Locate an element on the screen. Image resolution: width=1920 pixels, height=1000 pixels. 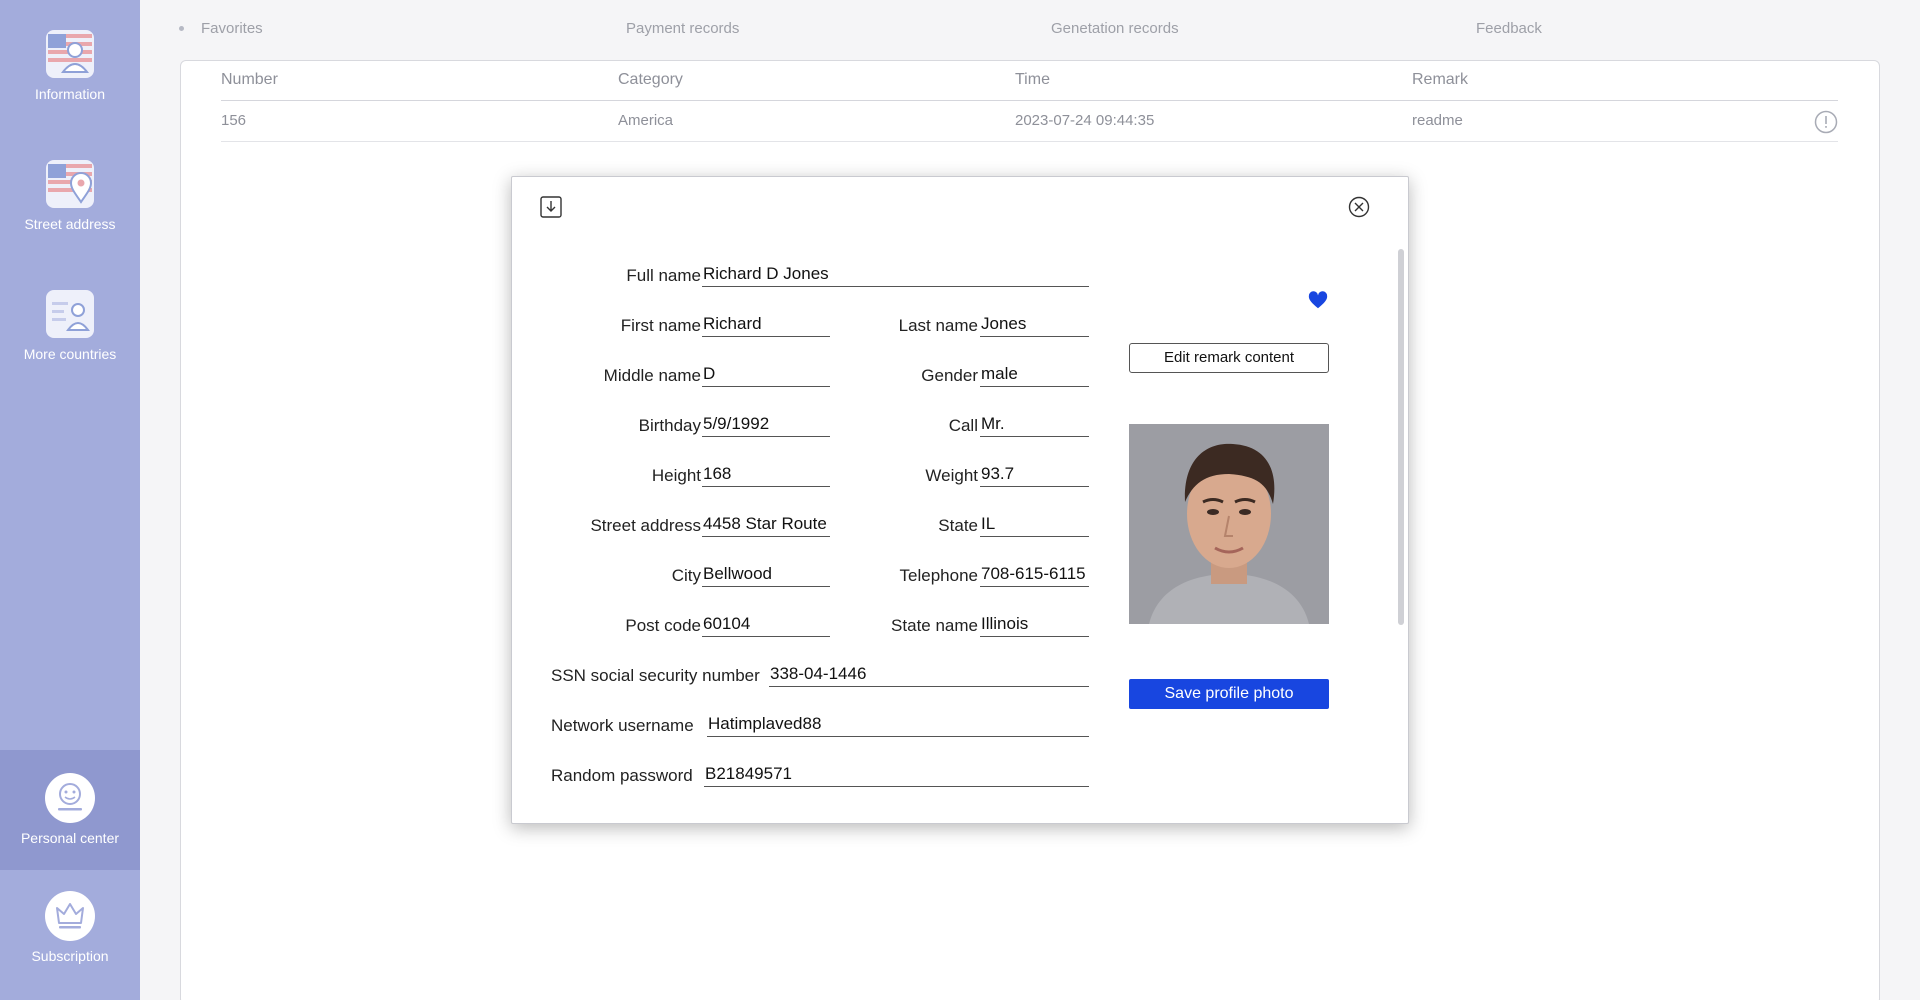
gender-field: male is located at coordinates (1034, 375).